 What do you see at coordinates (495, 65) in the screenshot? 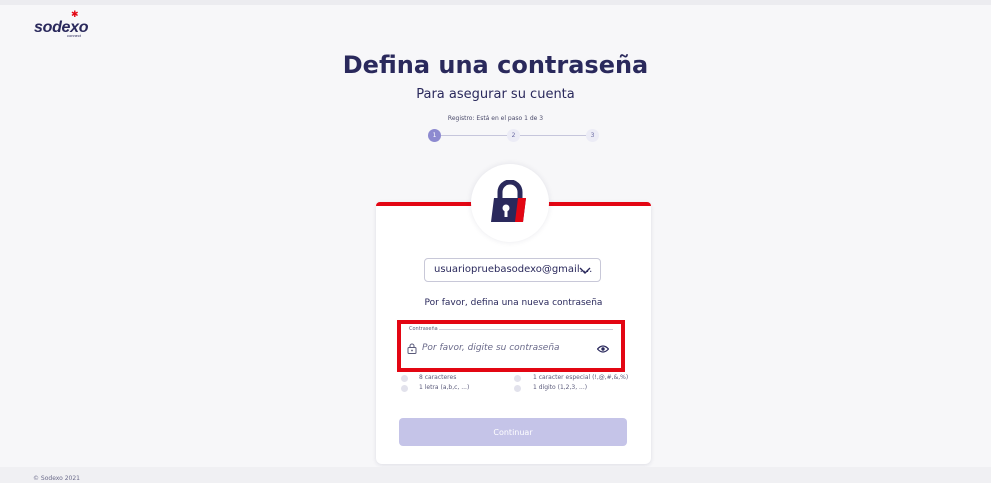
I see `page-title: Defina una contraseña` at bounding box center [495, 65].